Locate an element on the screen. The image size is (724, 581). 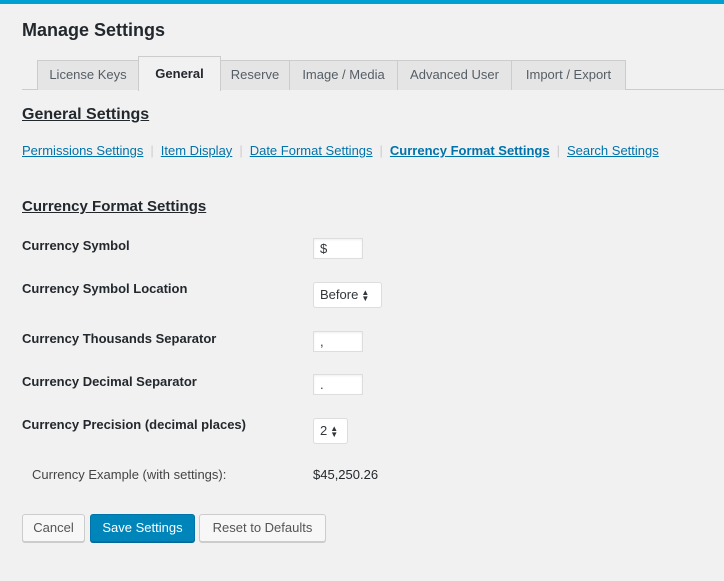
currency-decimal-separator-label: Currency Decimal Separator is located at coordinates (109, 381).